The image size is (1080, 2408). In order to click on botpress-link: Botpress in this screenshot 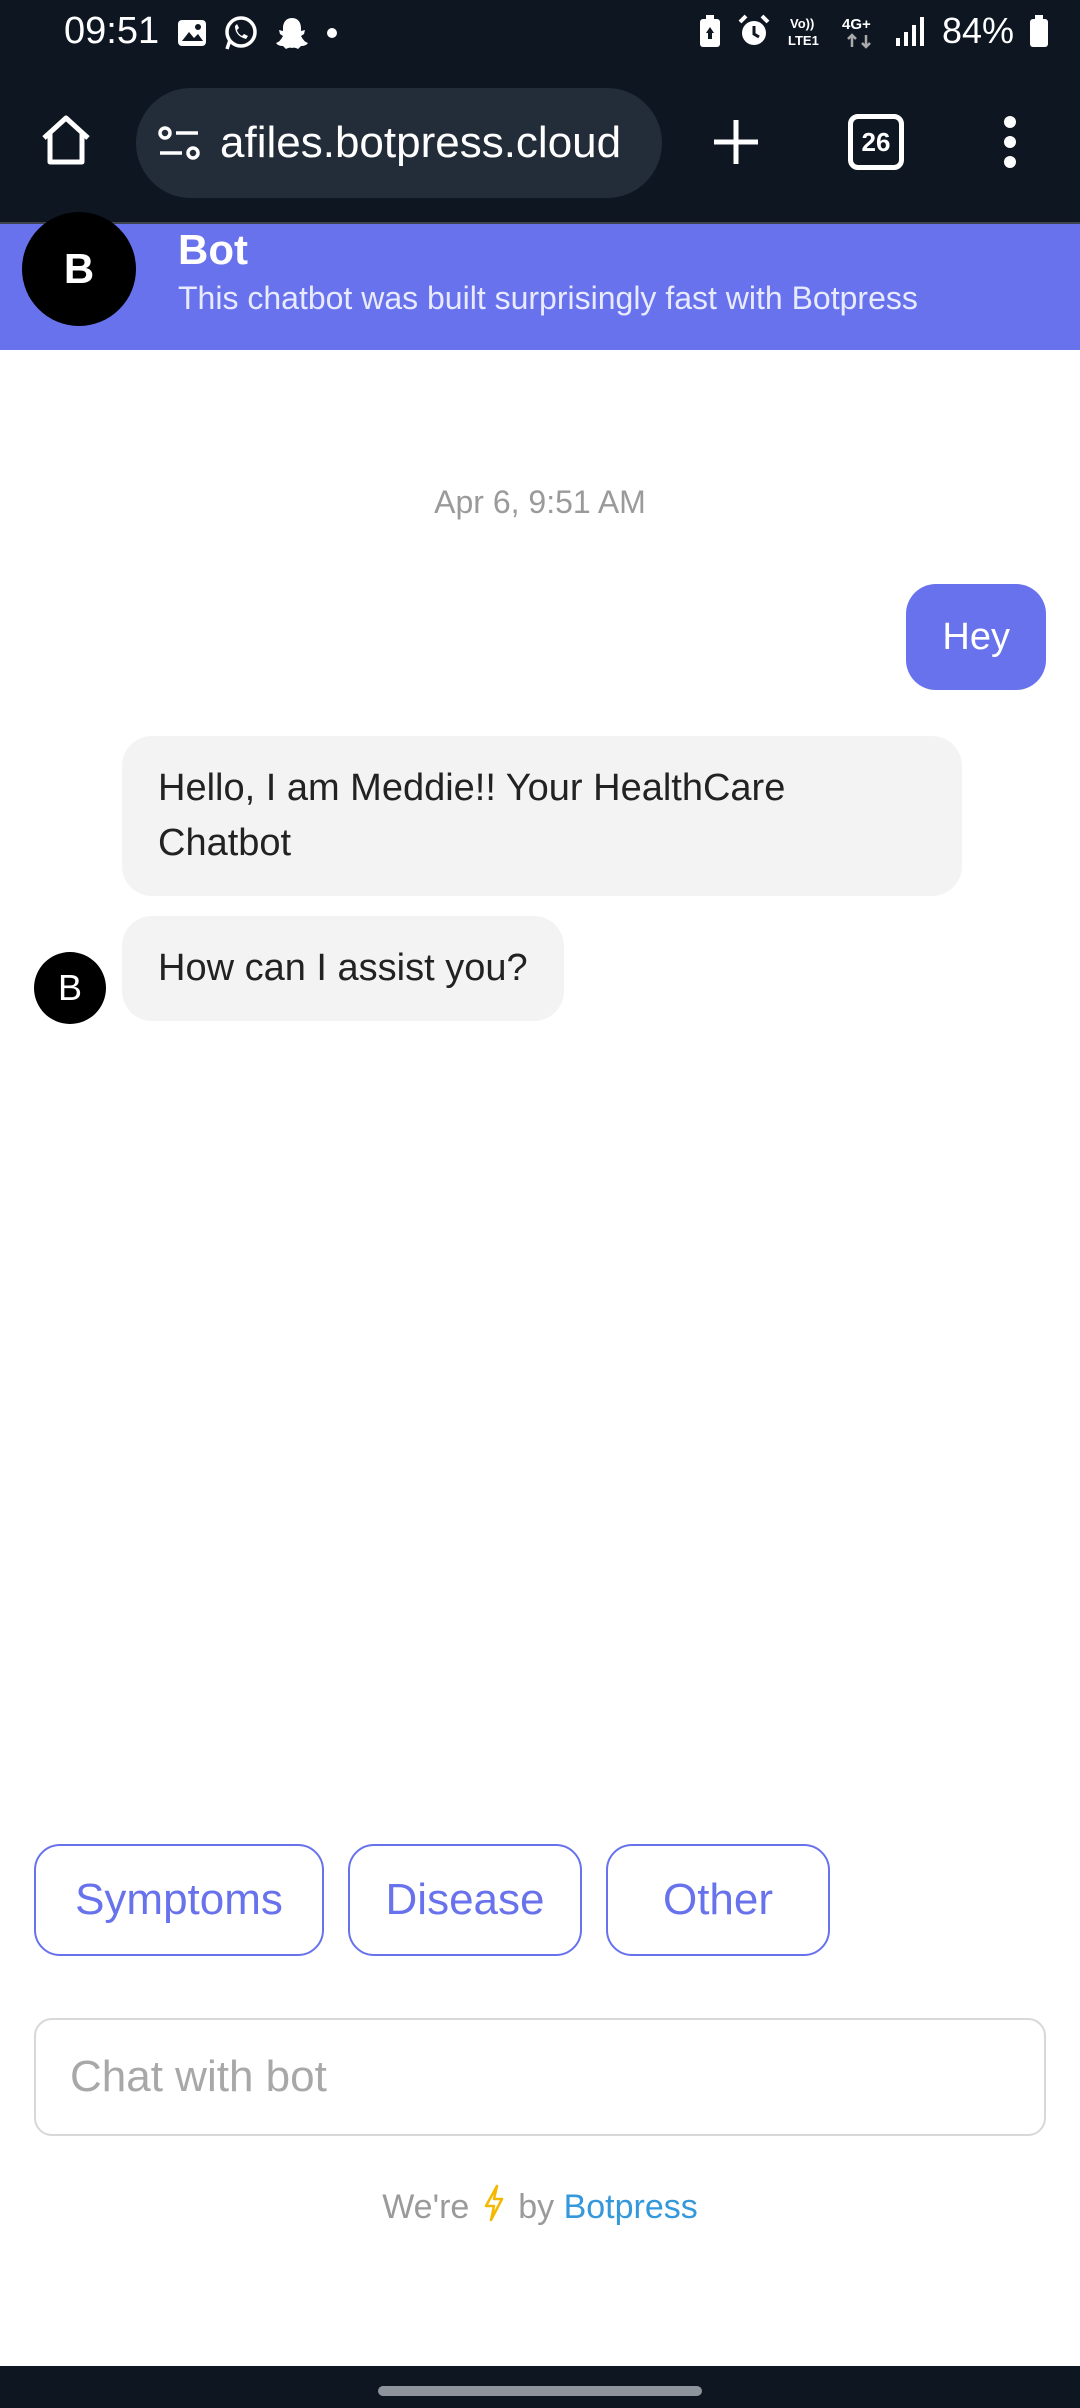, I will do `click(631, 2207)`.